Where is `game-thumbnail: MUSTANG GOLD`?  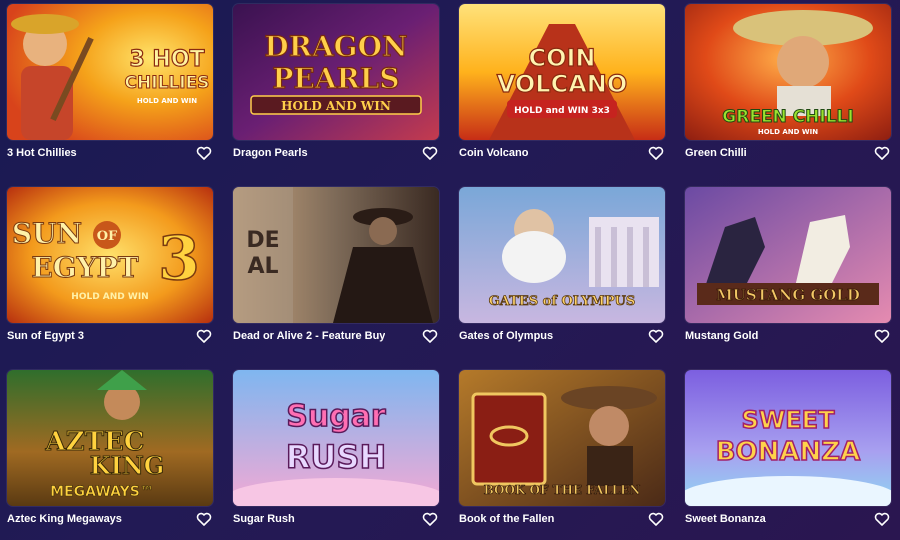 game-thumbnail: MUSTANG GOLD is located at coordinates (788, 255).